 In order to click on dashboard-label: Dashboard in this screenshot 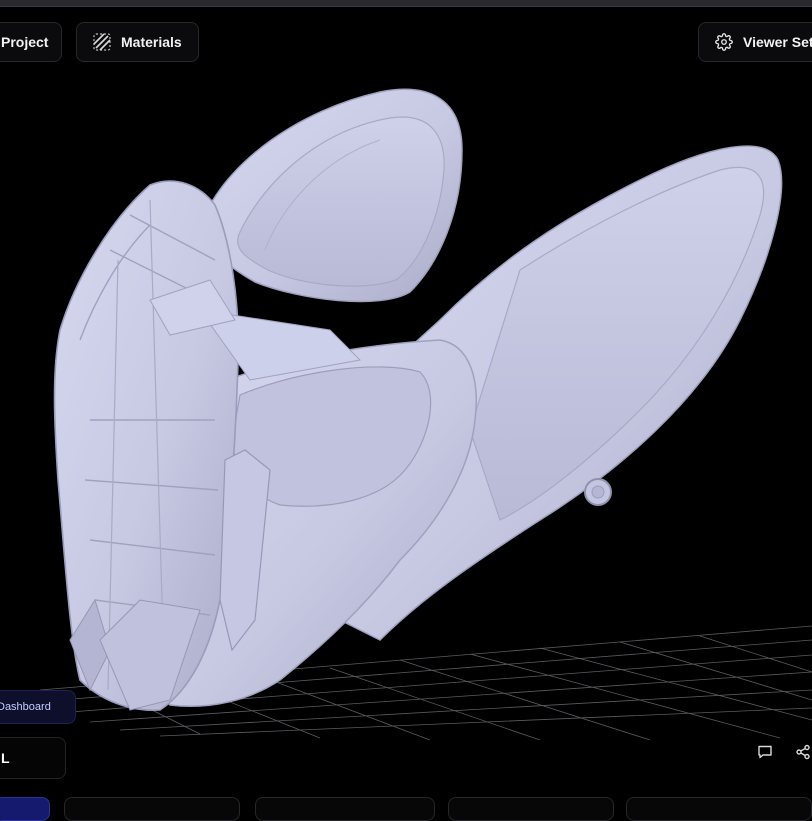, I will do `click(25, 707)`.